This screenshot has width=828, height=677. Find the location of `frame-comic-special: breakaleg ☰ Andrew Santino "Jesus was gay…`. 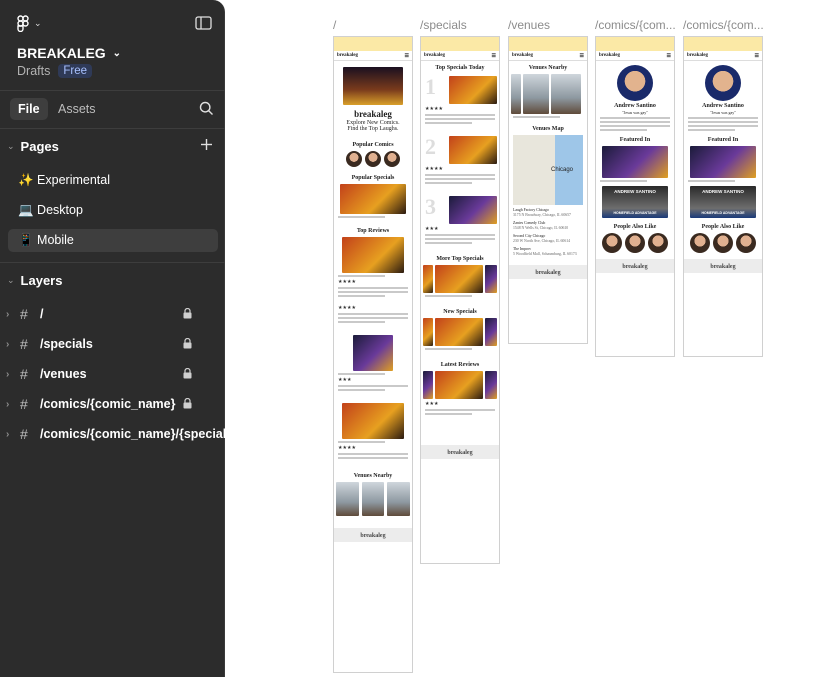

frame-comic-special: breakaleg ☰ Andrew Santino "Jesus was gay… is located at coordinates (723, 196).